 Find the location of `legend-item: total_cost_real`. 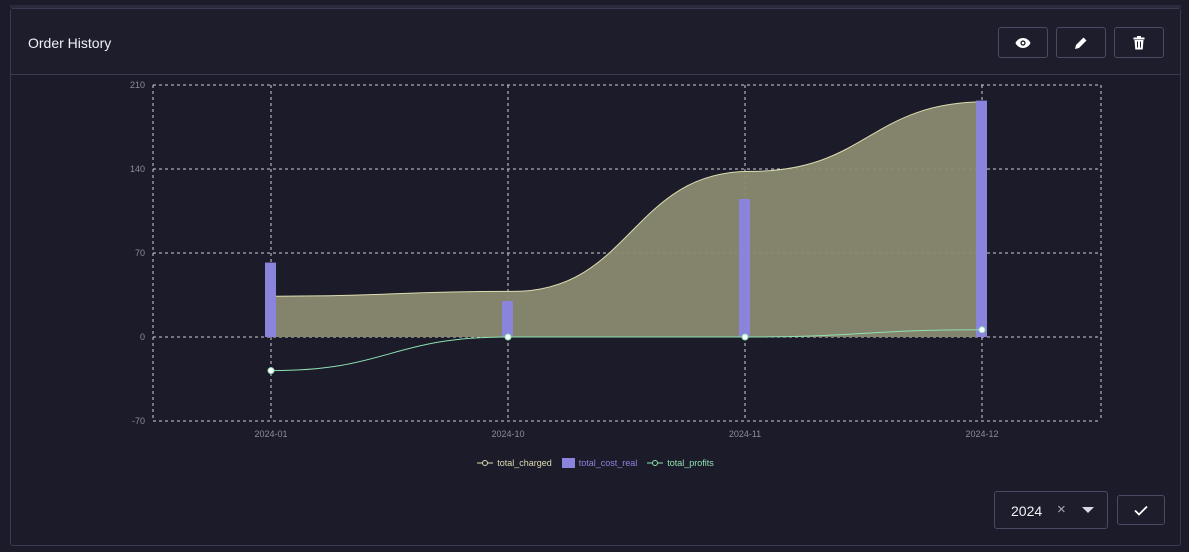

legend-item: total_cost_real is located at coordinates (599, 463).